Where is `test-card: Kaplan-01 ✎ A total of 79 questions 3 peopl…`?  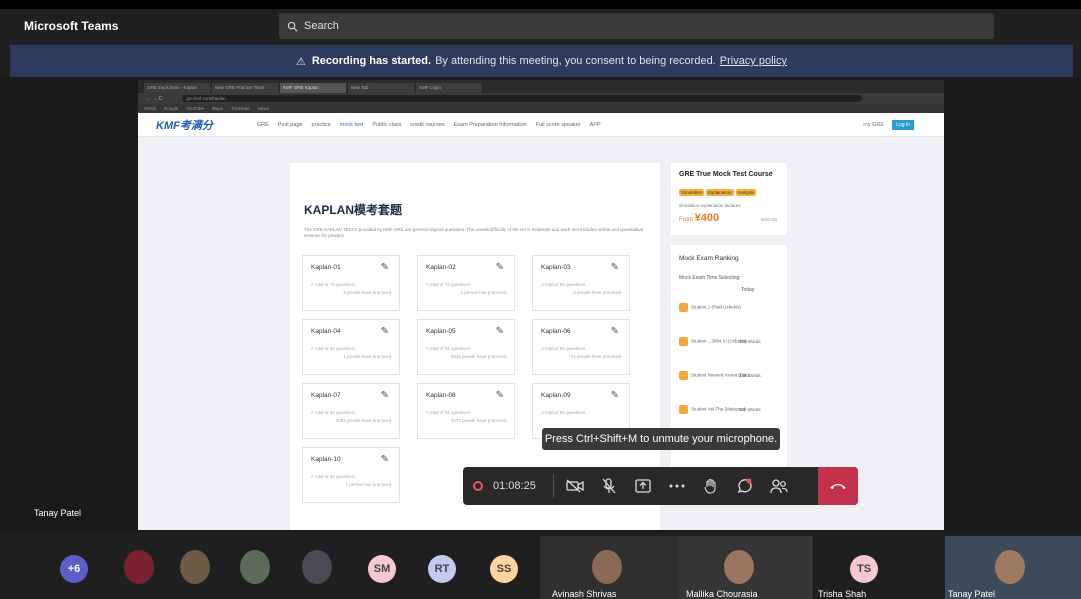 test-card: Kaplan-01 ✎ A total of 79 questions 3 peopl… is located at coordinates (351, 283).